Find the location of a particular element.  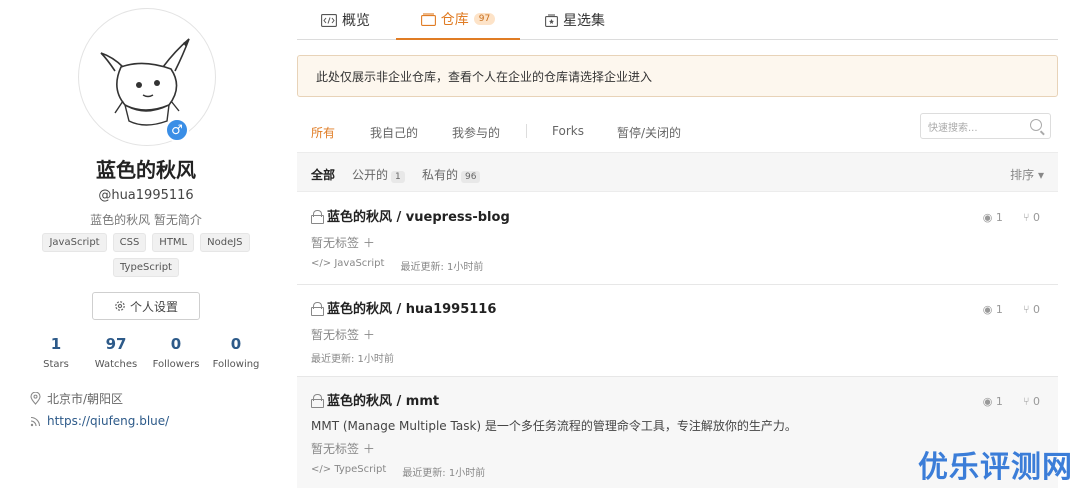

rss-icon is located at coordinates (35, 421).